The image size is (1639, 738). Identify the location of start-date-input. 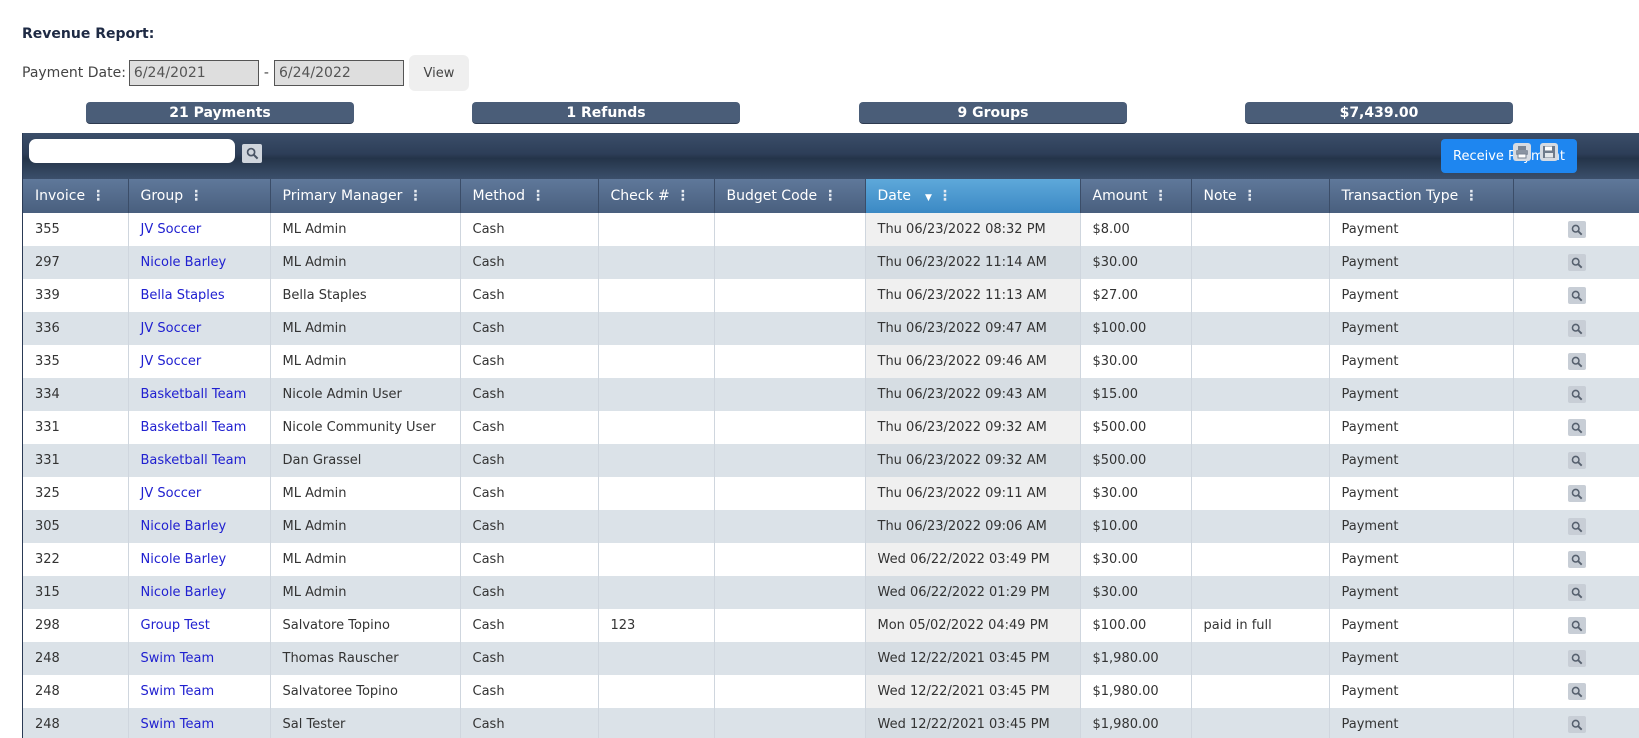
(193, 73).